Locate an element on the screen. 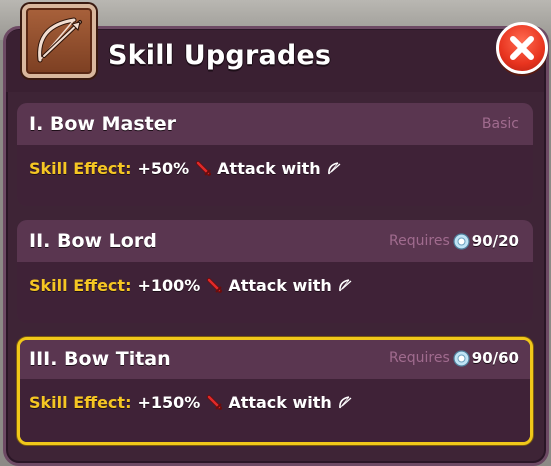  skill-requirement: Requires 90/60 is located at coordinates (454, 358).